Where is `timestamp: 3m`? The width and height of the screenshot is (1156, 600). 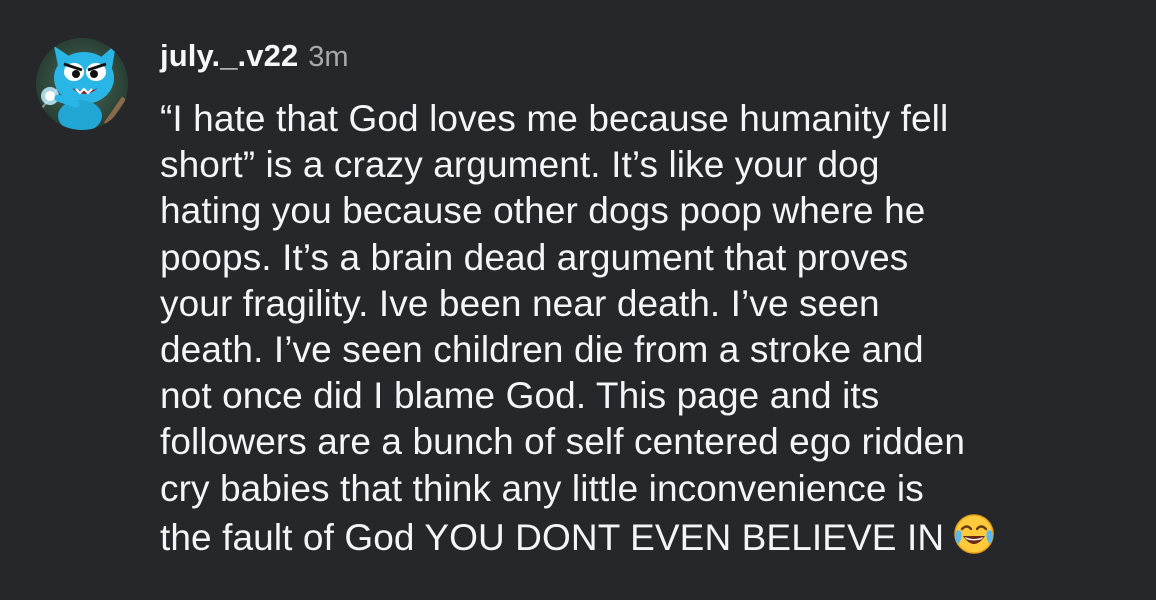 timestamp: 3m is located at coordinates (328, 57).